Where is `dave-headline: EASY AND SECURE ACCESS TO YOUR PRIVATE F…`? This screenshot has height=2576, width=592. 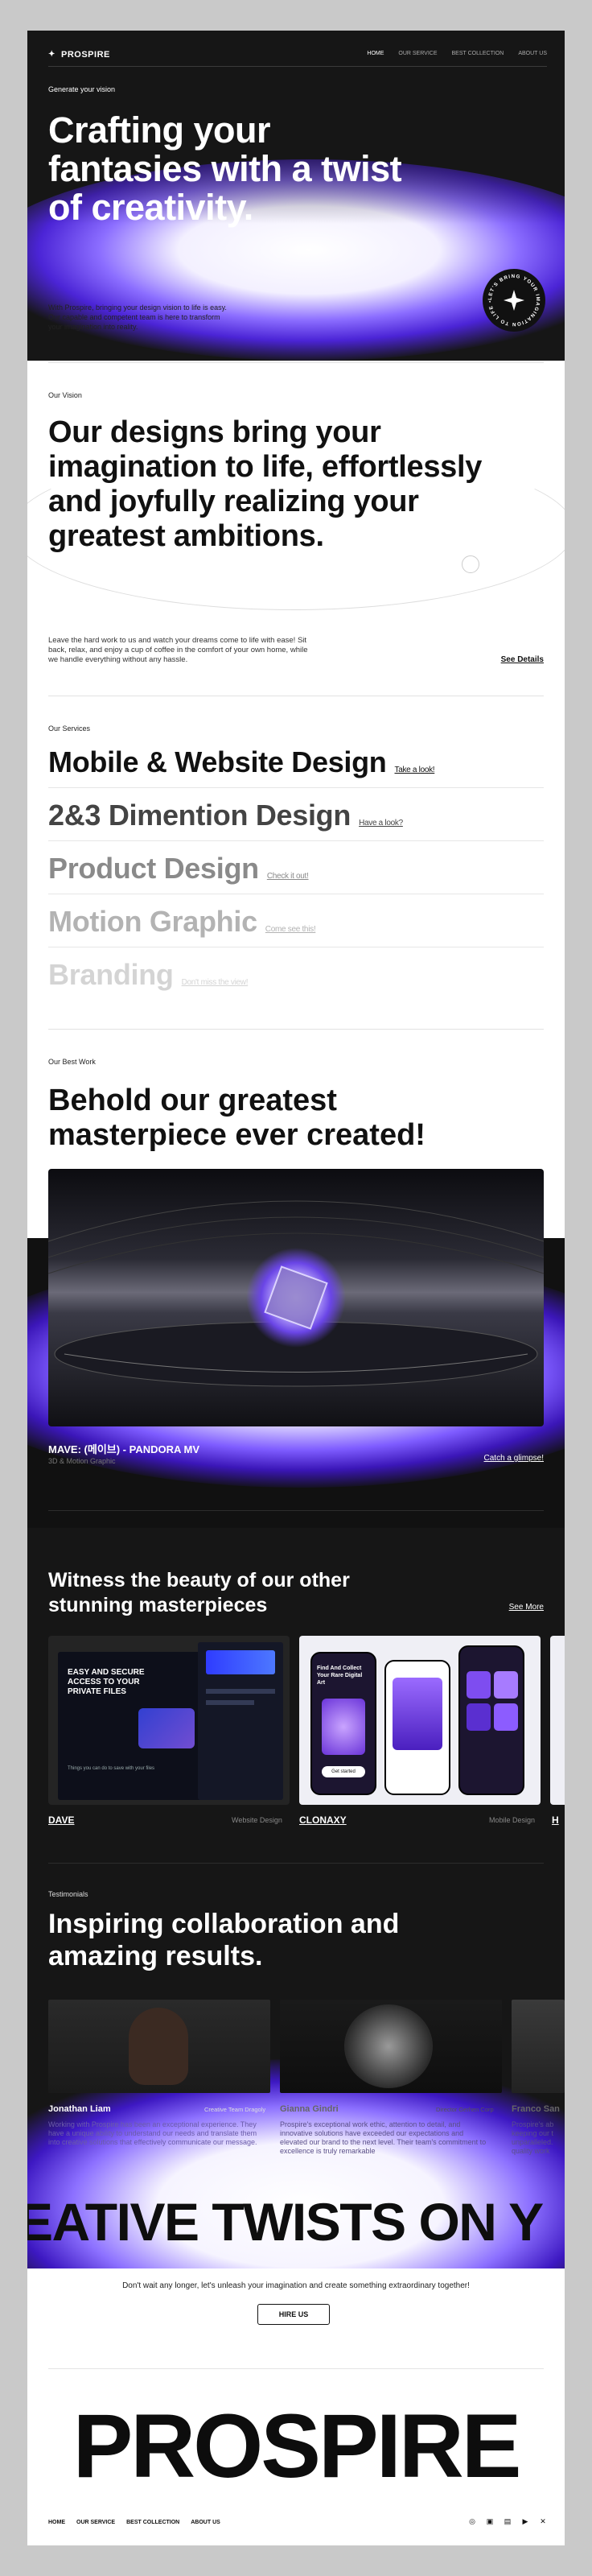 dave-headline: EASY AND SECURE ACCESS TO YOUR PRIVATE F… is located at coordinates (106, 1682).